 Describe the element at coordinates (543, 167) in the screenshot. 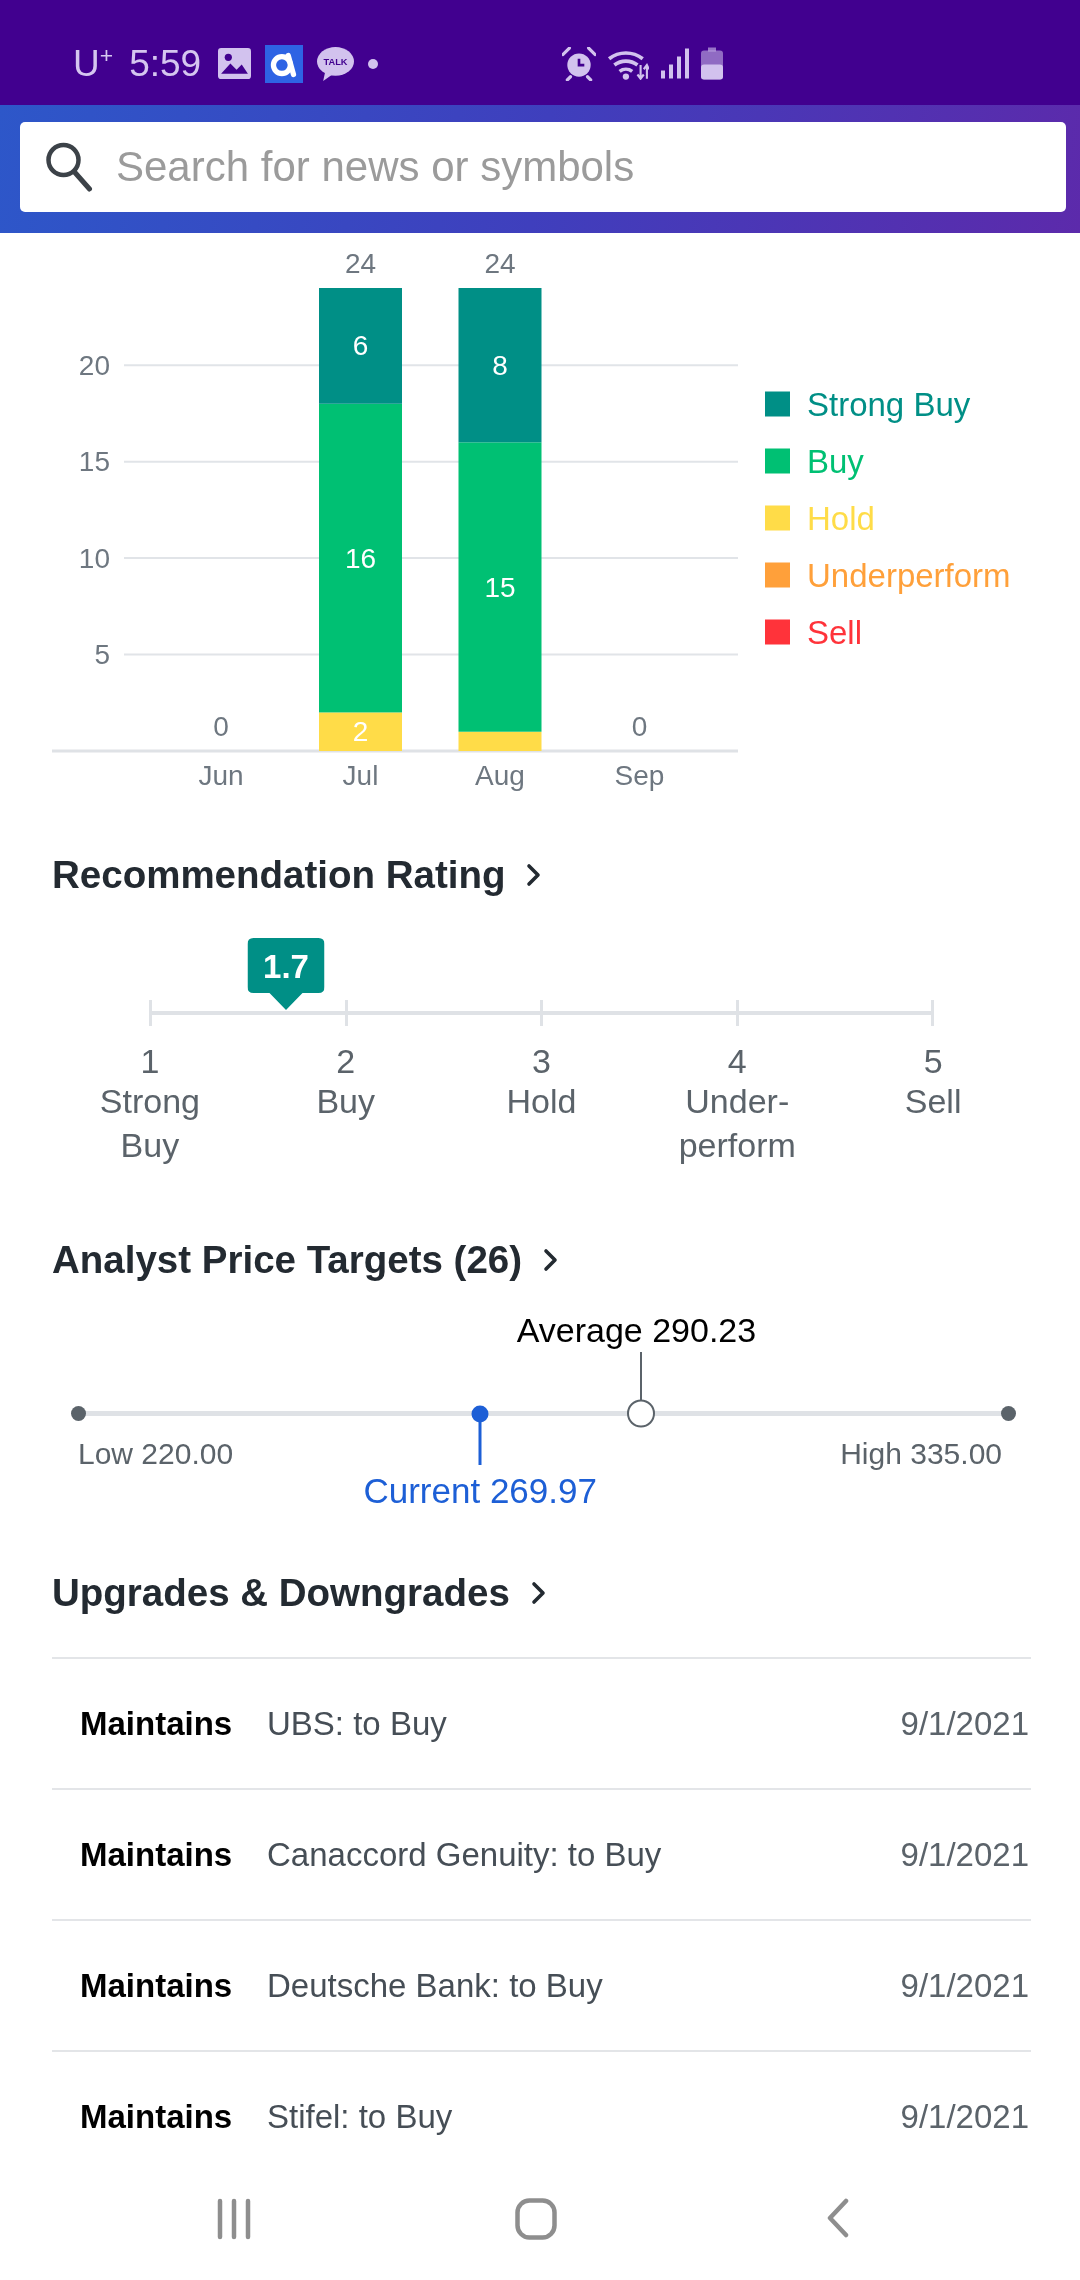

I see `search-field: Search for news or symbols` at that location.